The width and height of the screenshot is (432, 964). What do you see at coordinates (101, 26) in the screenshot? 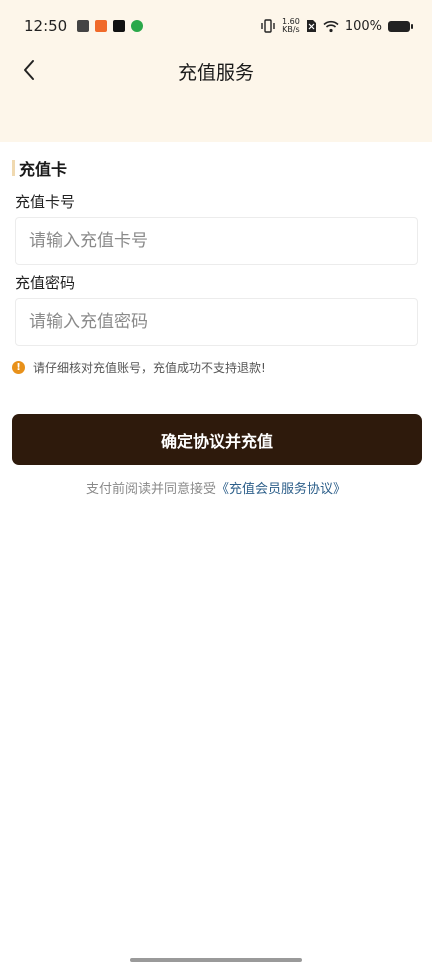
I see `app-orange-icon` at bounding box center [101, 26].